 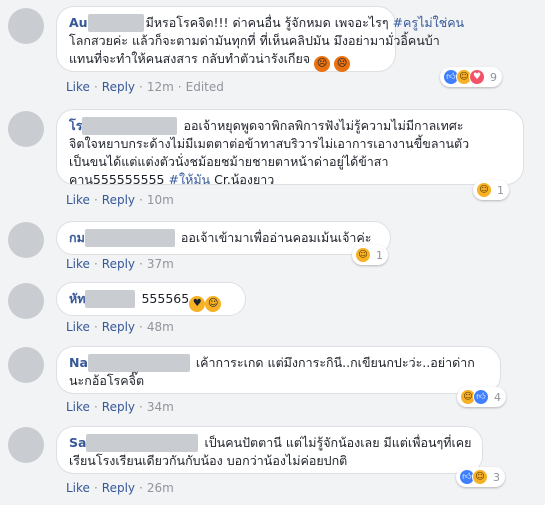 I want to click on timestamp: 10m, so click(x=160, y=200).